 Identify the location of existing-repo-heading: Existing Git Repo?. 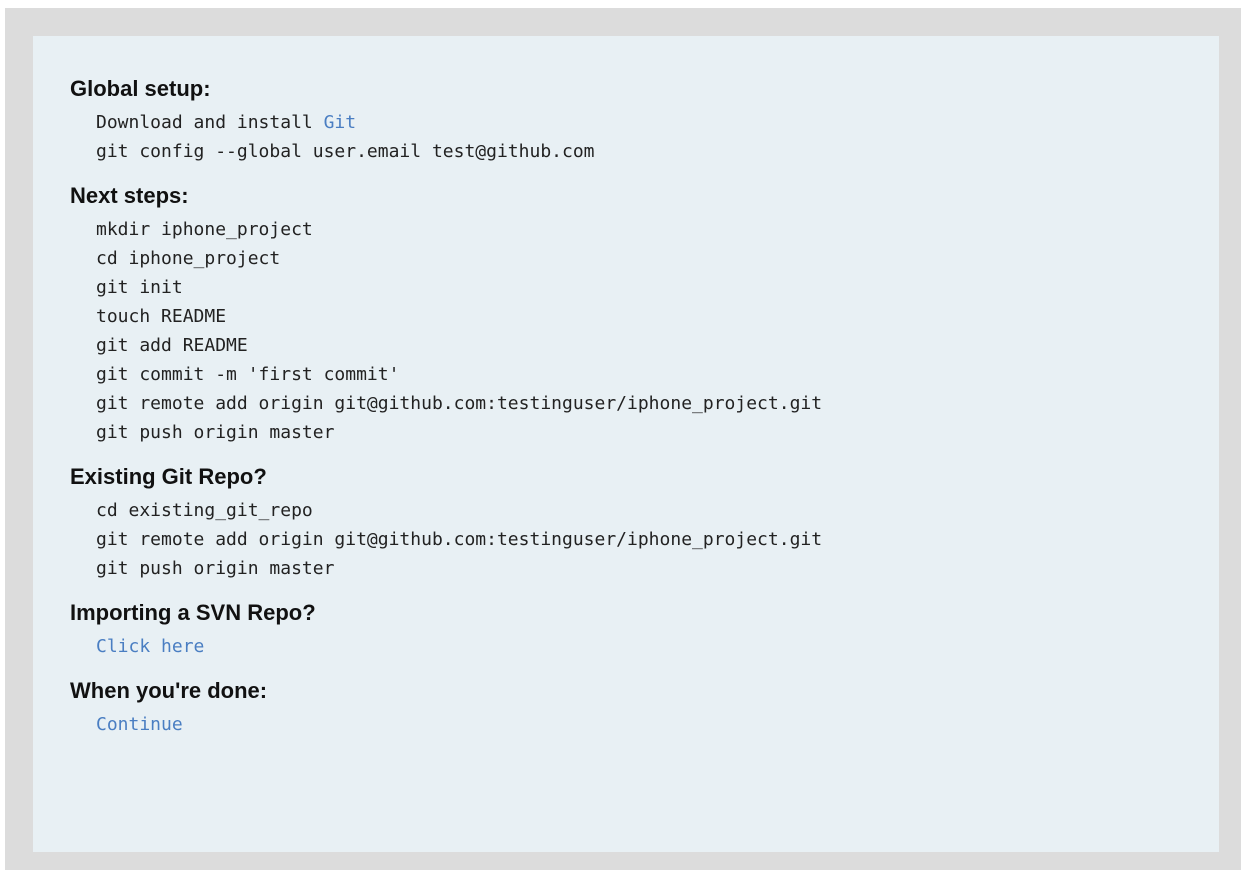
(168, 476).